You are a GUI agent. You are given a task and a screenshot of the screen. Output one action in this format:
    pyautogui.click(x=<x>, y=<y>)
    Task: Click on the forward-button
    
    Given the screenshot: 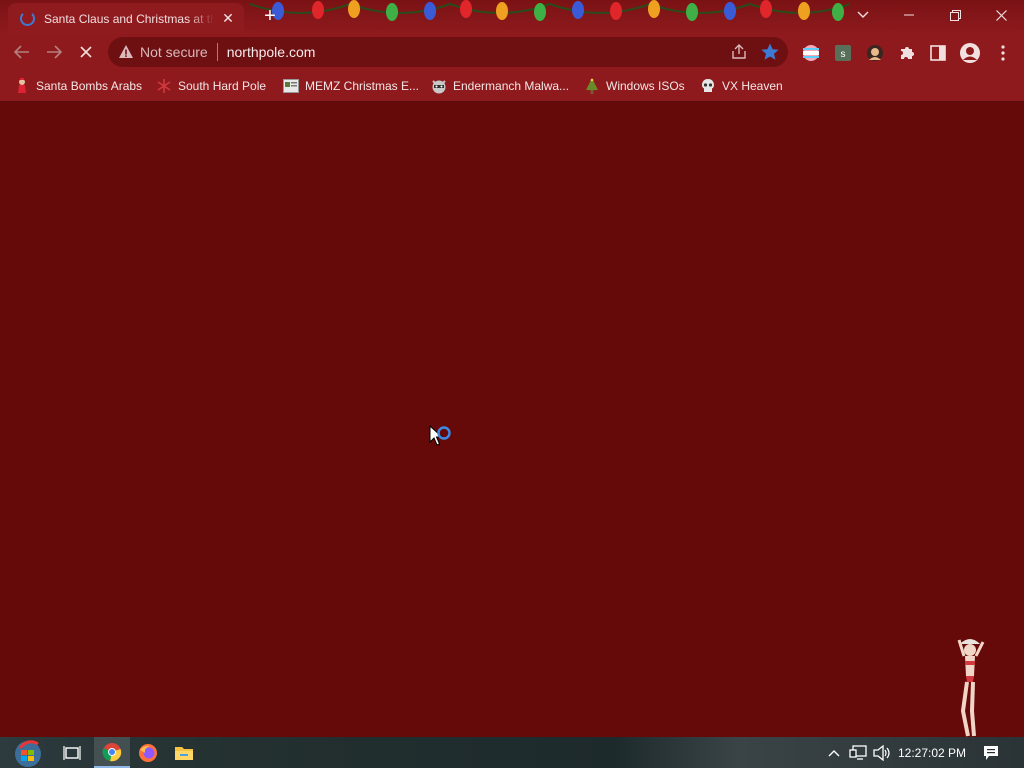 What is the action you would take?
    pyautogui.click(x=54, y=52)
    